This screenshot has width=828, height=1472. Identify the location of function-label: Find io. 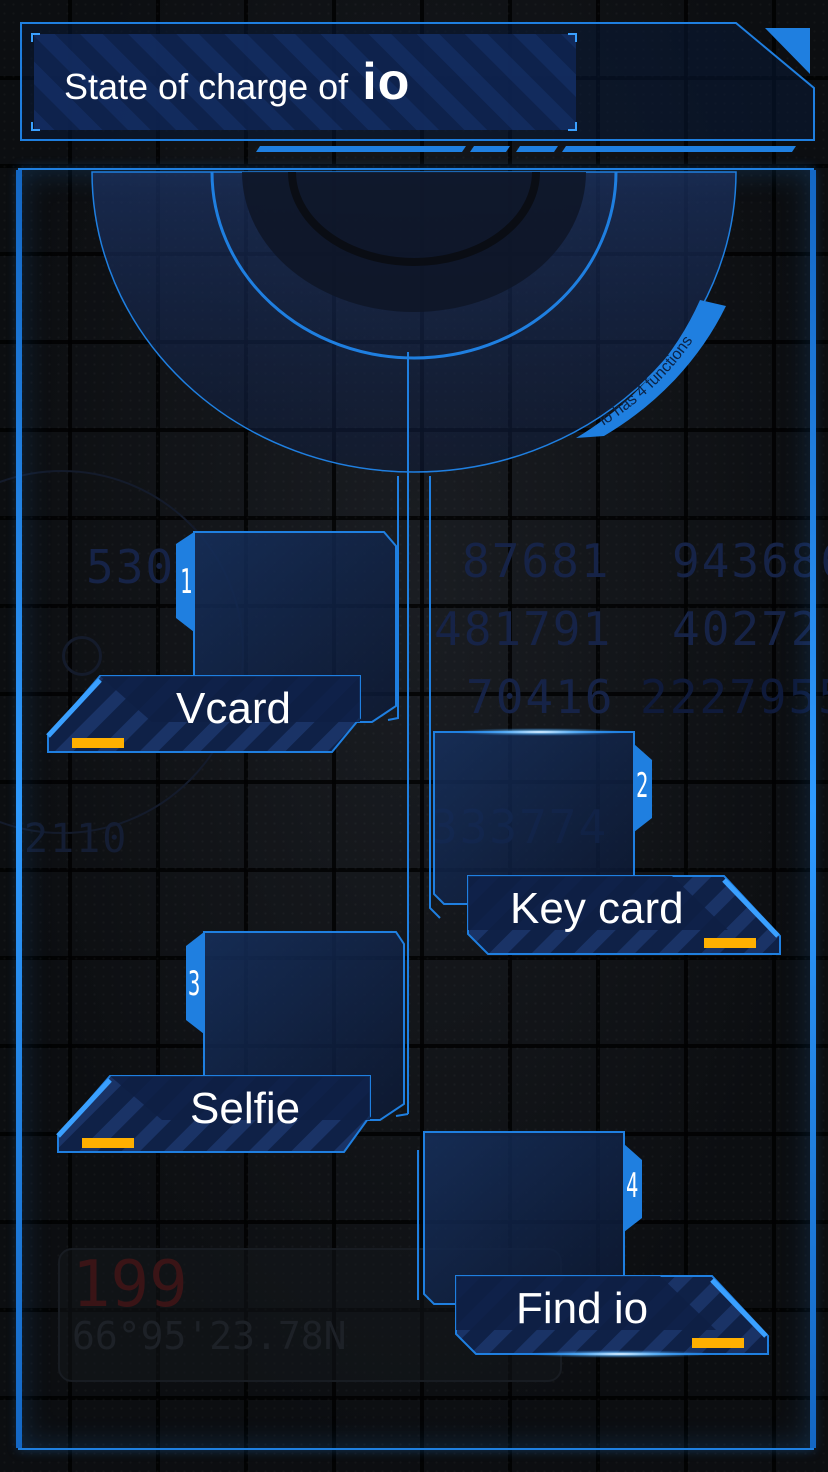
(582, 1308).